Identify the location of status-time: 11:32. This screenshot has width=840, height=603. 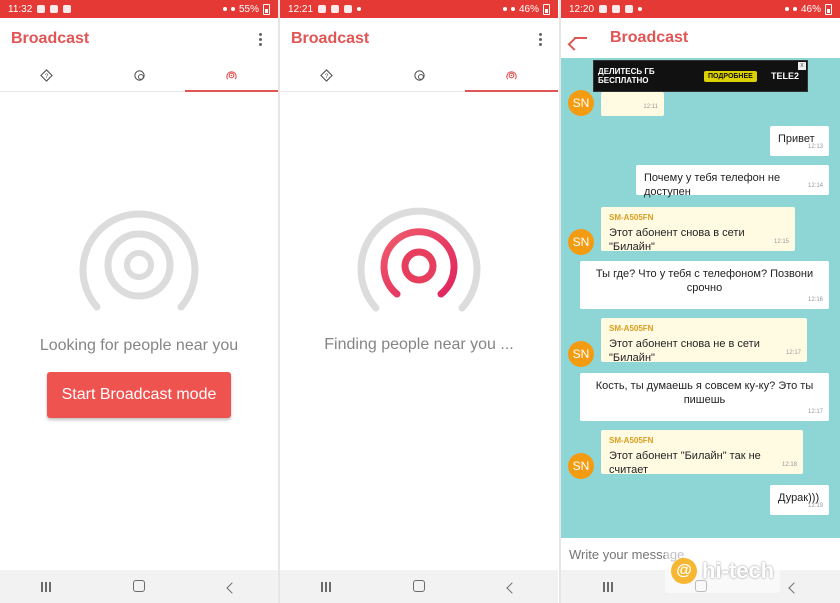
(20, 9).